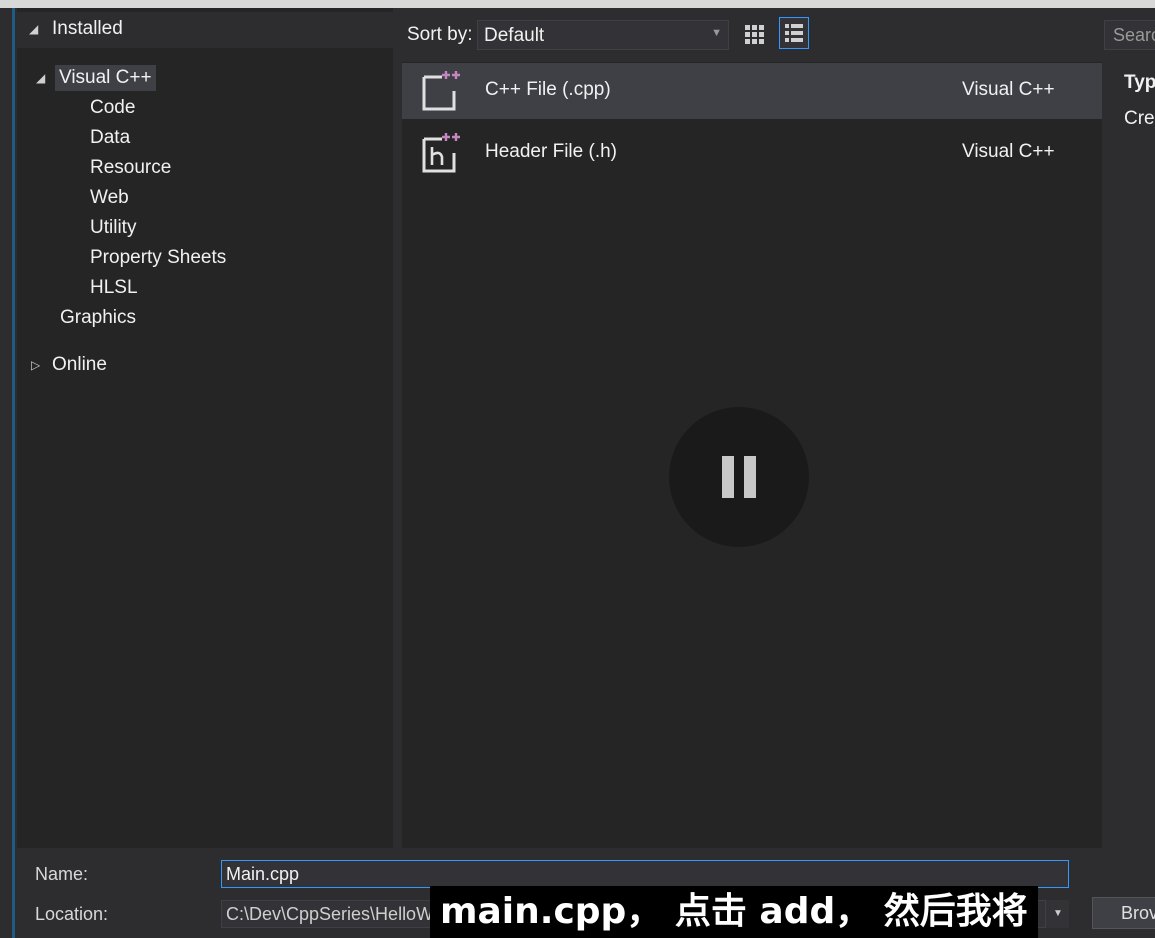  Describe the element at coordinates (645, 874) in the screenshot. I see `name-field` at that location.